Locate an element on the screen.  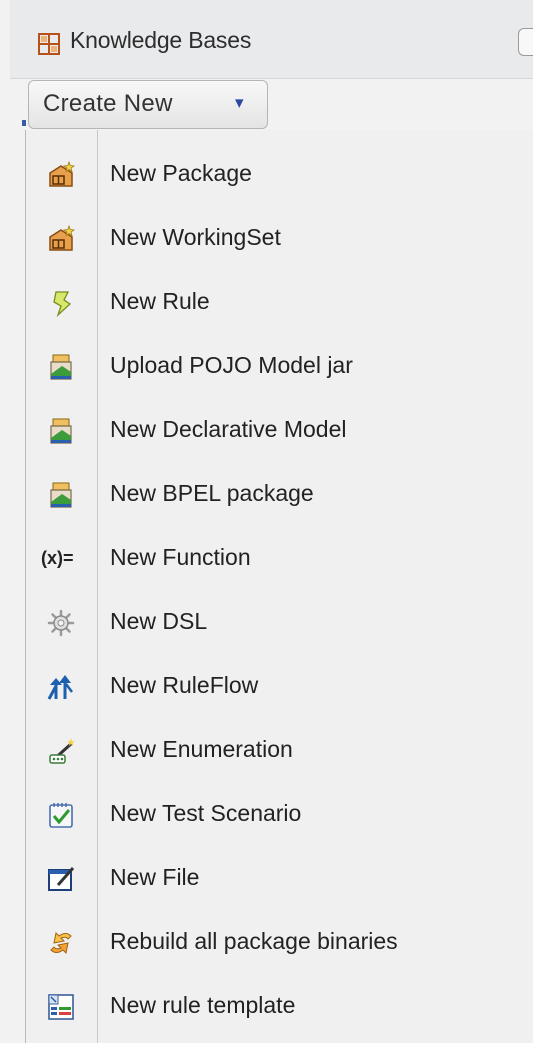
menu-item-new-file: New File is located at coordinates (279, 878).